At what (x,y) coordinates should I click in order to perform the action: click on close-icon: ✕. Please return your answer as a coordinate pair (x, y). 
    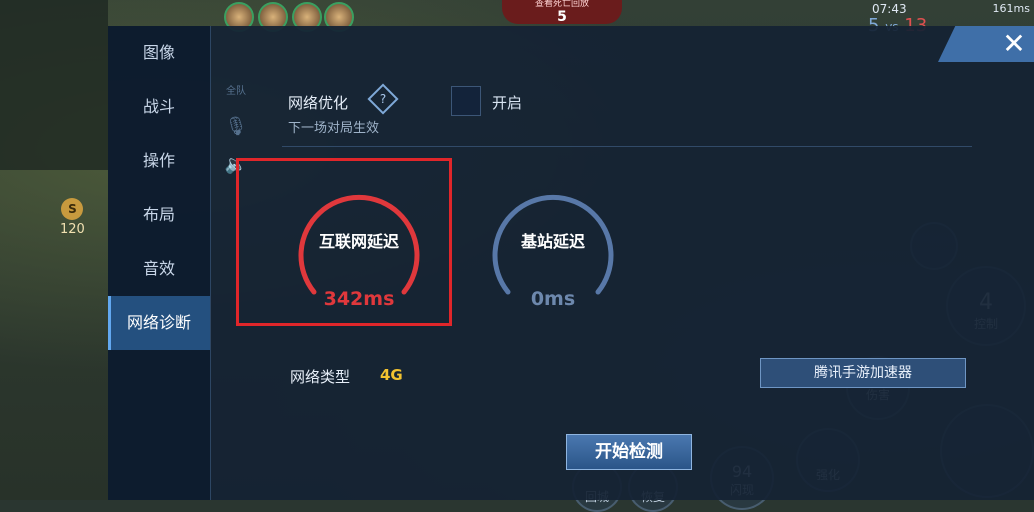
    Looking at the image, I should click on (1014, 44).